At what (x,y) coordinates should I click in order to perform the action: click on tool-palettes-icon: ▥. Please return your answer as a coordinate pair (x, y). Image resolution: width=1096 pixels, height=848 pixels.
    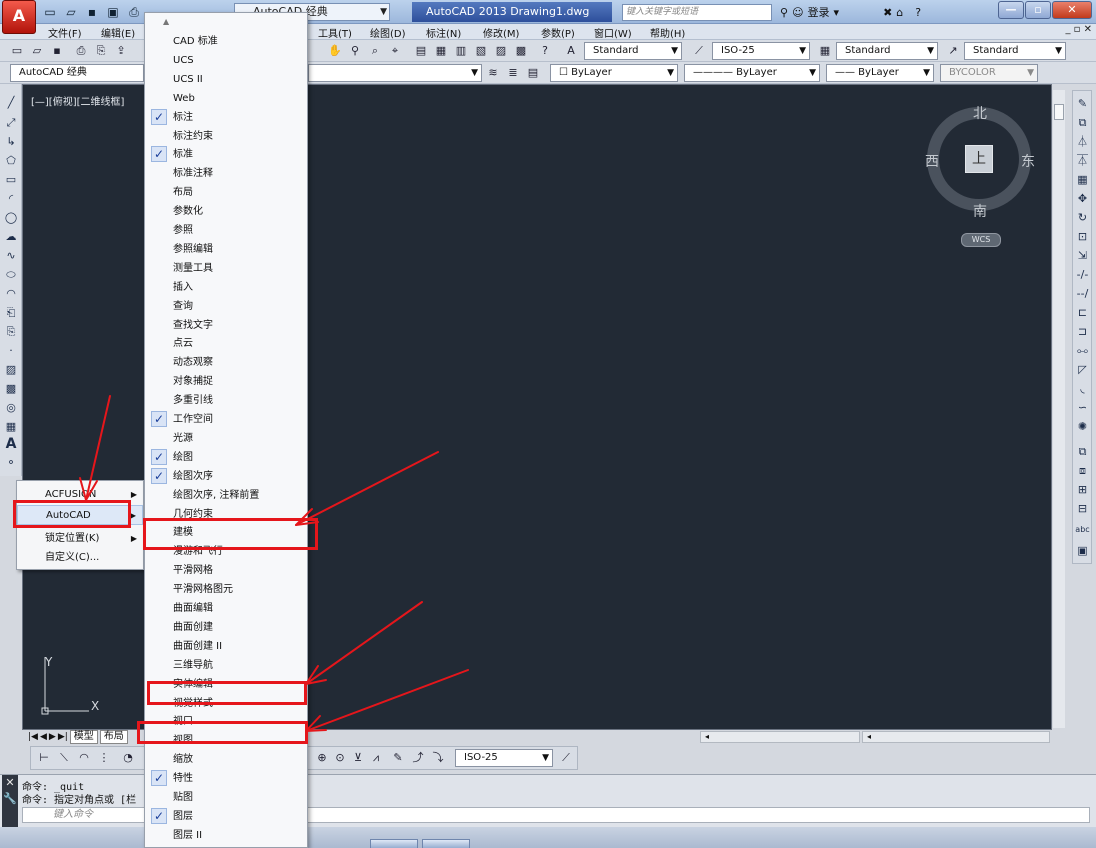
    Looking at the image, I should click on (461, 51).